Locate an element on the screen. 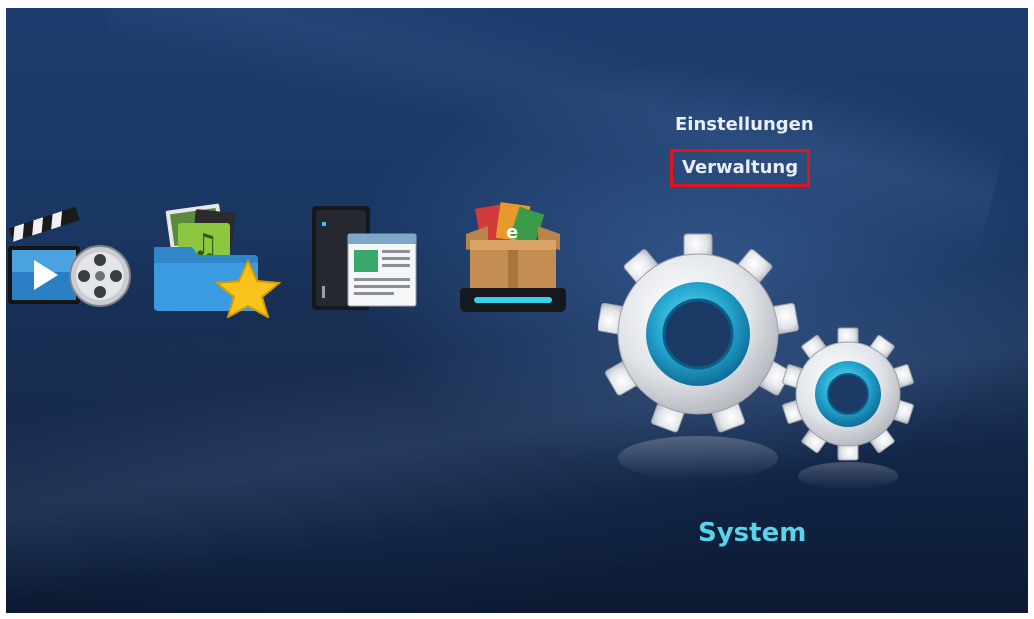  nas-server-icon is located at coordinates (363, 257).